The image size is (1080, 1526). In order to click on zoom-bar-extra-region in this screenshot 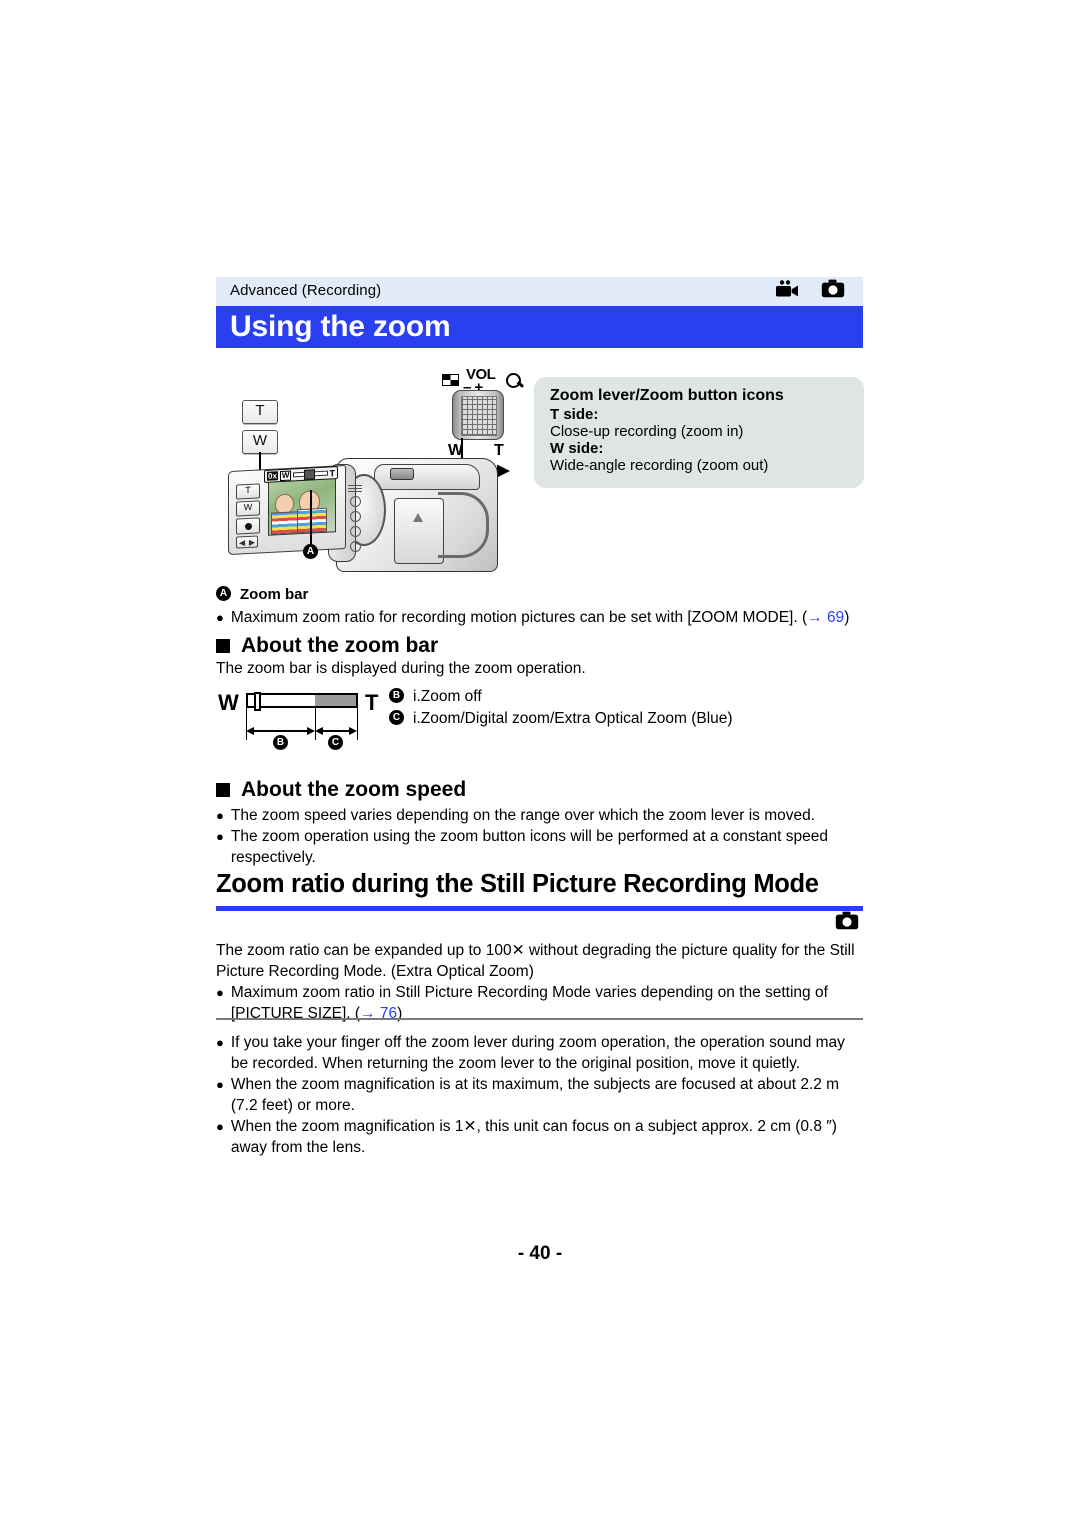, I will do `click(335, 700)`.